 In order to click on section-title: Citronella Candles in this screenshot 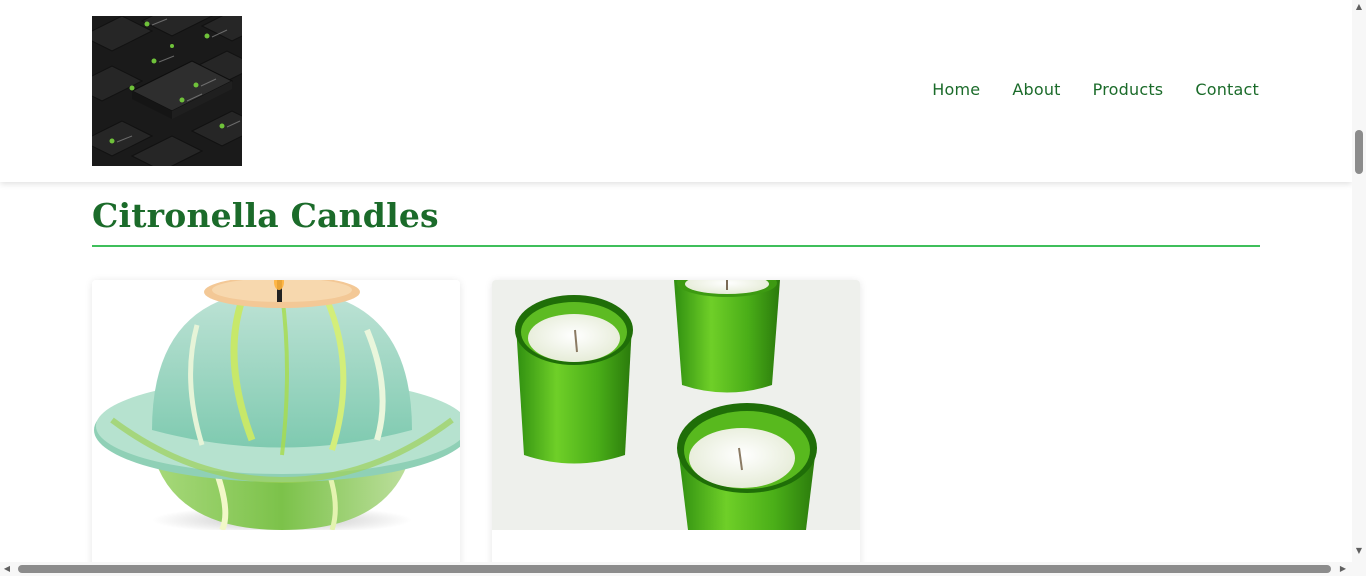, I will do `click(265, 215)`.